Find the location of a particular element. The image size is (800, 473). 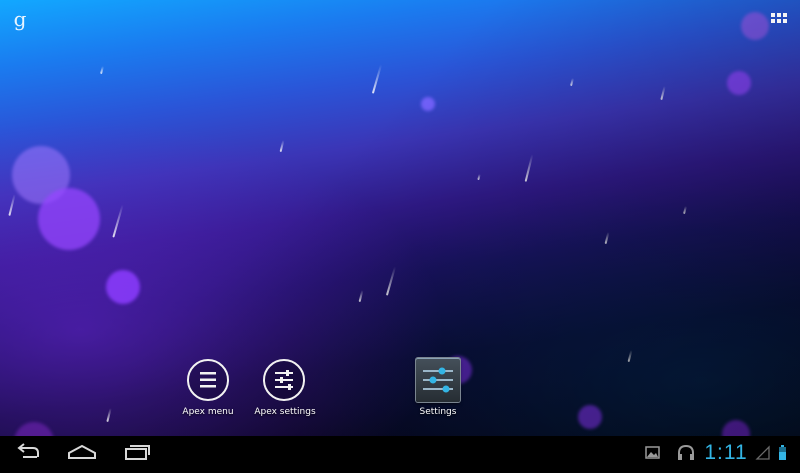

settings-shortcut: Settings is located at coordinates (438, 389).